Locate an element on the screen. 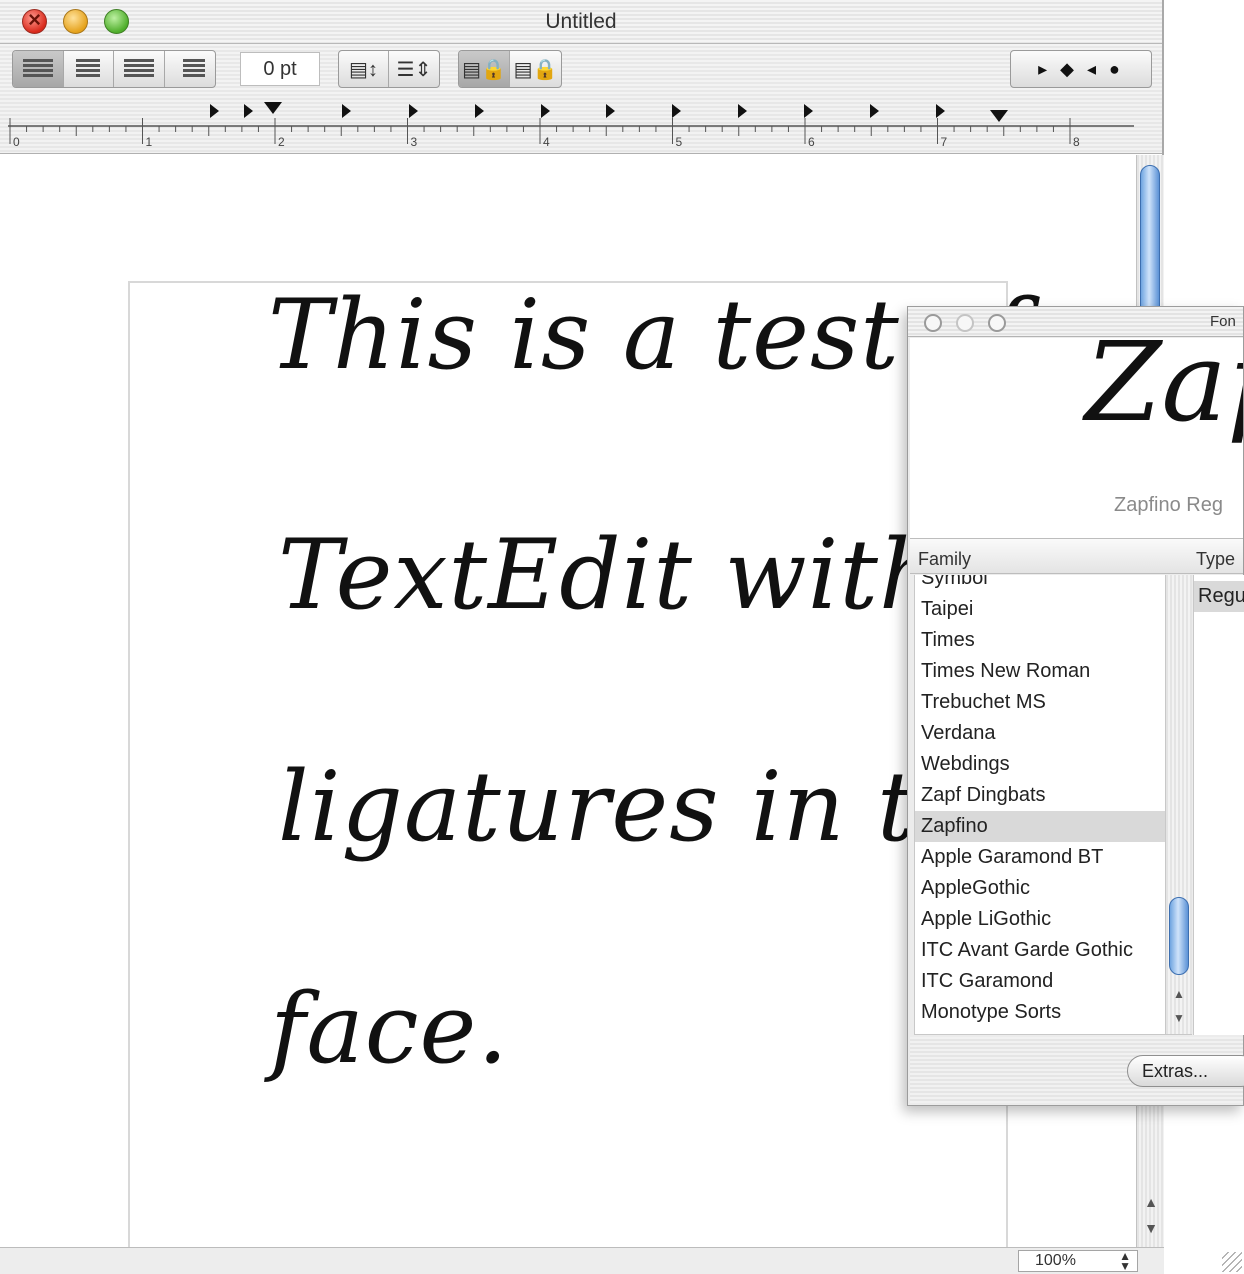 The image size is (1244, 1274). align-justify-button is located at coordinates (139, 69).